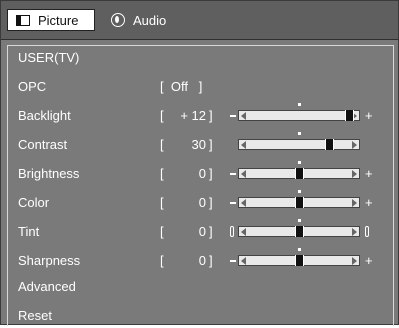 The width and height of the screenshot is (399, 328). What do you see at coordinates (211, 231) in the screenshot?
I see `tint-bracket-close: ]` at bounding box center [211, 231].